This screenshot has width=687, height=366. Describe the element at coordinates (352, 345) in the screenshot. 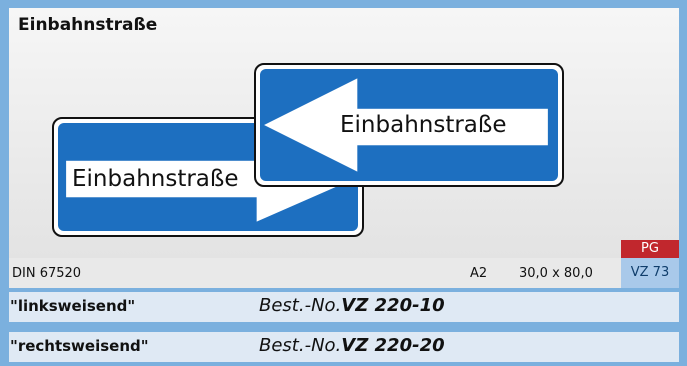

I see `order-number: Best.-No.VZ 220-20` at that location.